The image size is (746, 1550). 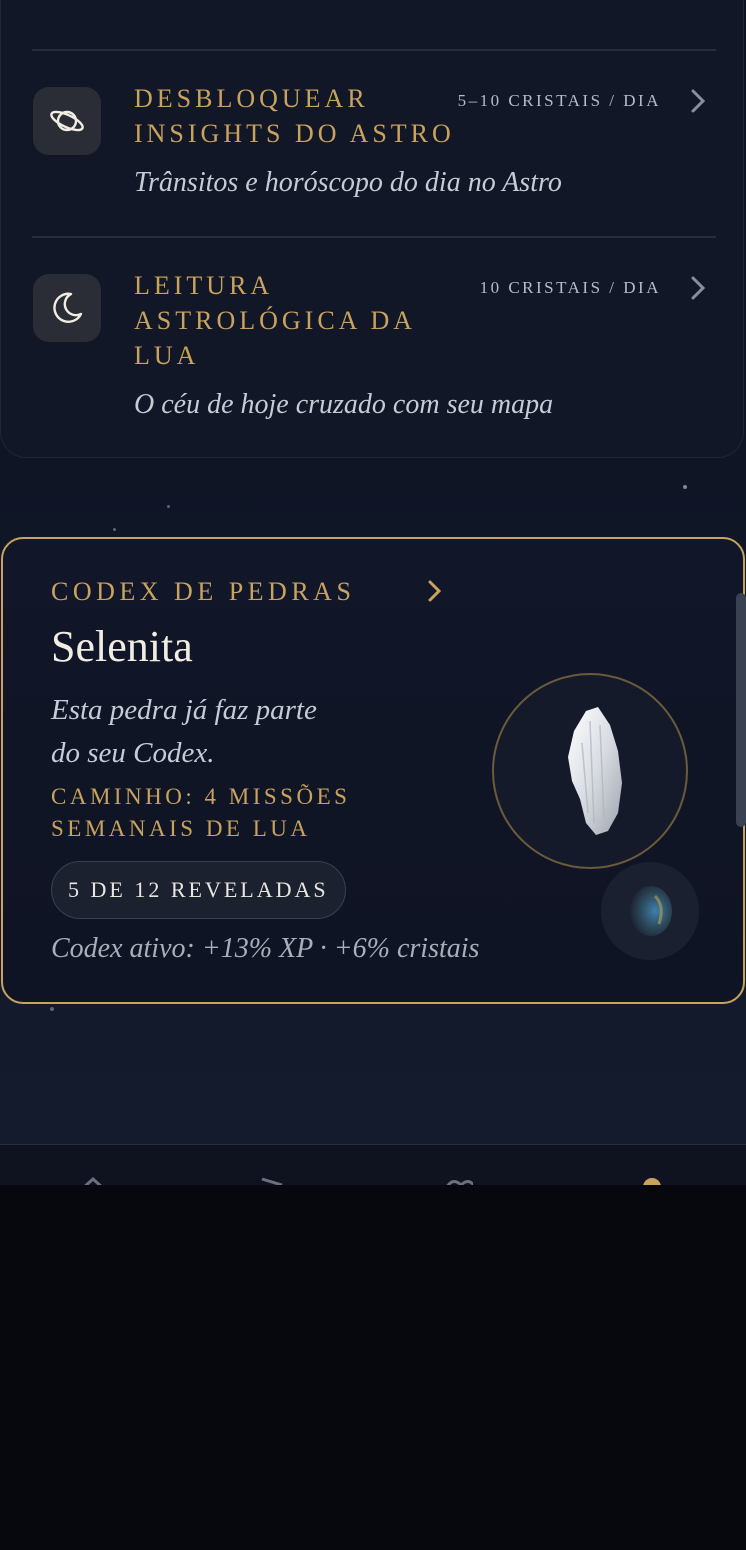 I want to click on labradorite-stone-icon, so click(x=651, y=911).